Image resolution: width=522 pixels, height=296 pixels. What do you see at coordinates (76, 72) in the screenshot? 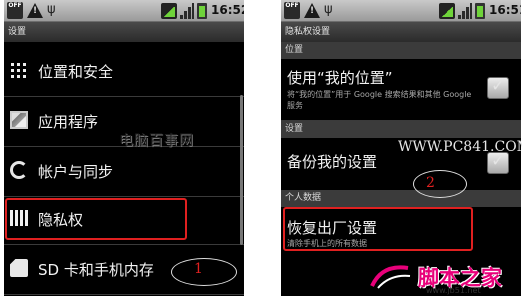
I see `menu-item-label: 位置和安全` at bounding box center [76, 72].